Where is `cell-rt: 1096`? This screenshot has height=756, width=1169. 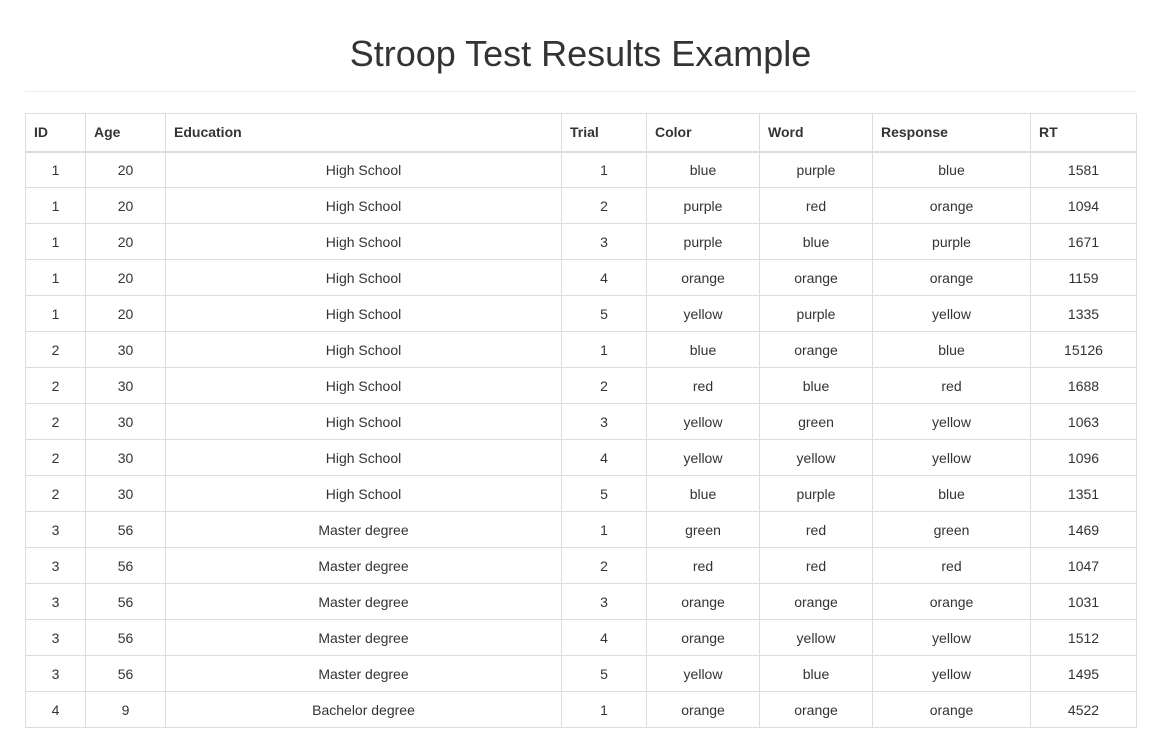 cell-rt: 1096 is located at coordinates (1083, 457).